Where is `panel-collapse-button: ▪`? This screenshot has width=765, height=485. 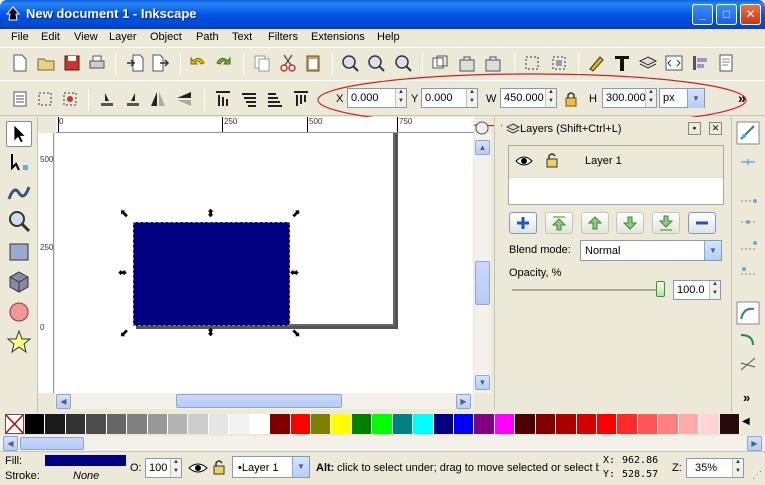 panel-collapse-button: ▪ is located at coordinates (694, 128).